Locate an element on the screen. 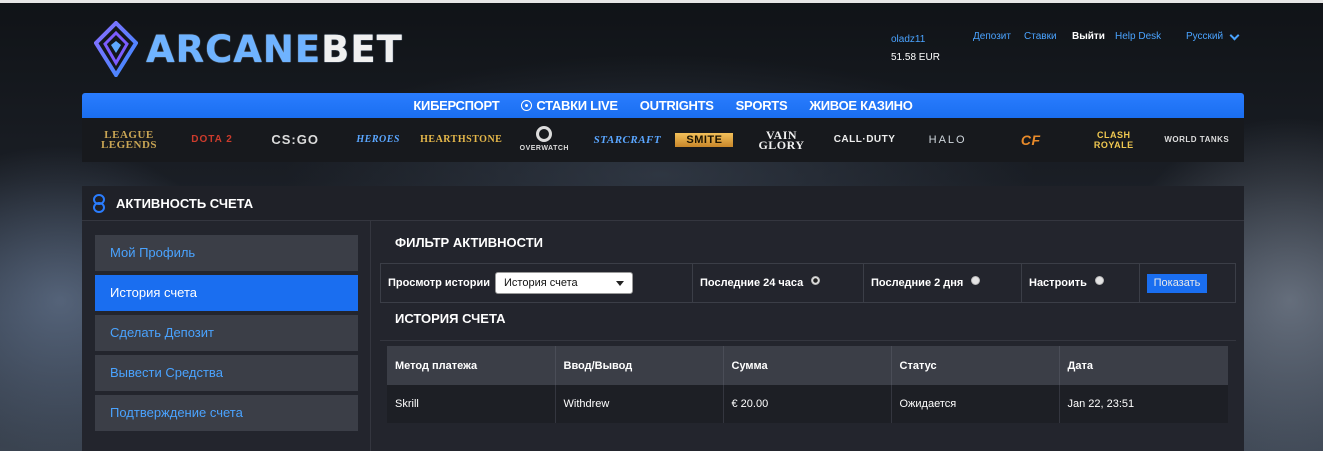 This screenshot has width=1323, height=451. sidebar-item-make-deposit: Сделать Депозит is located at coordinates (226, 333).